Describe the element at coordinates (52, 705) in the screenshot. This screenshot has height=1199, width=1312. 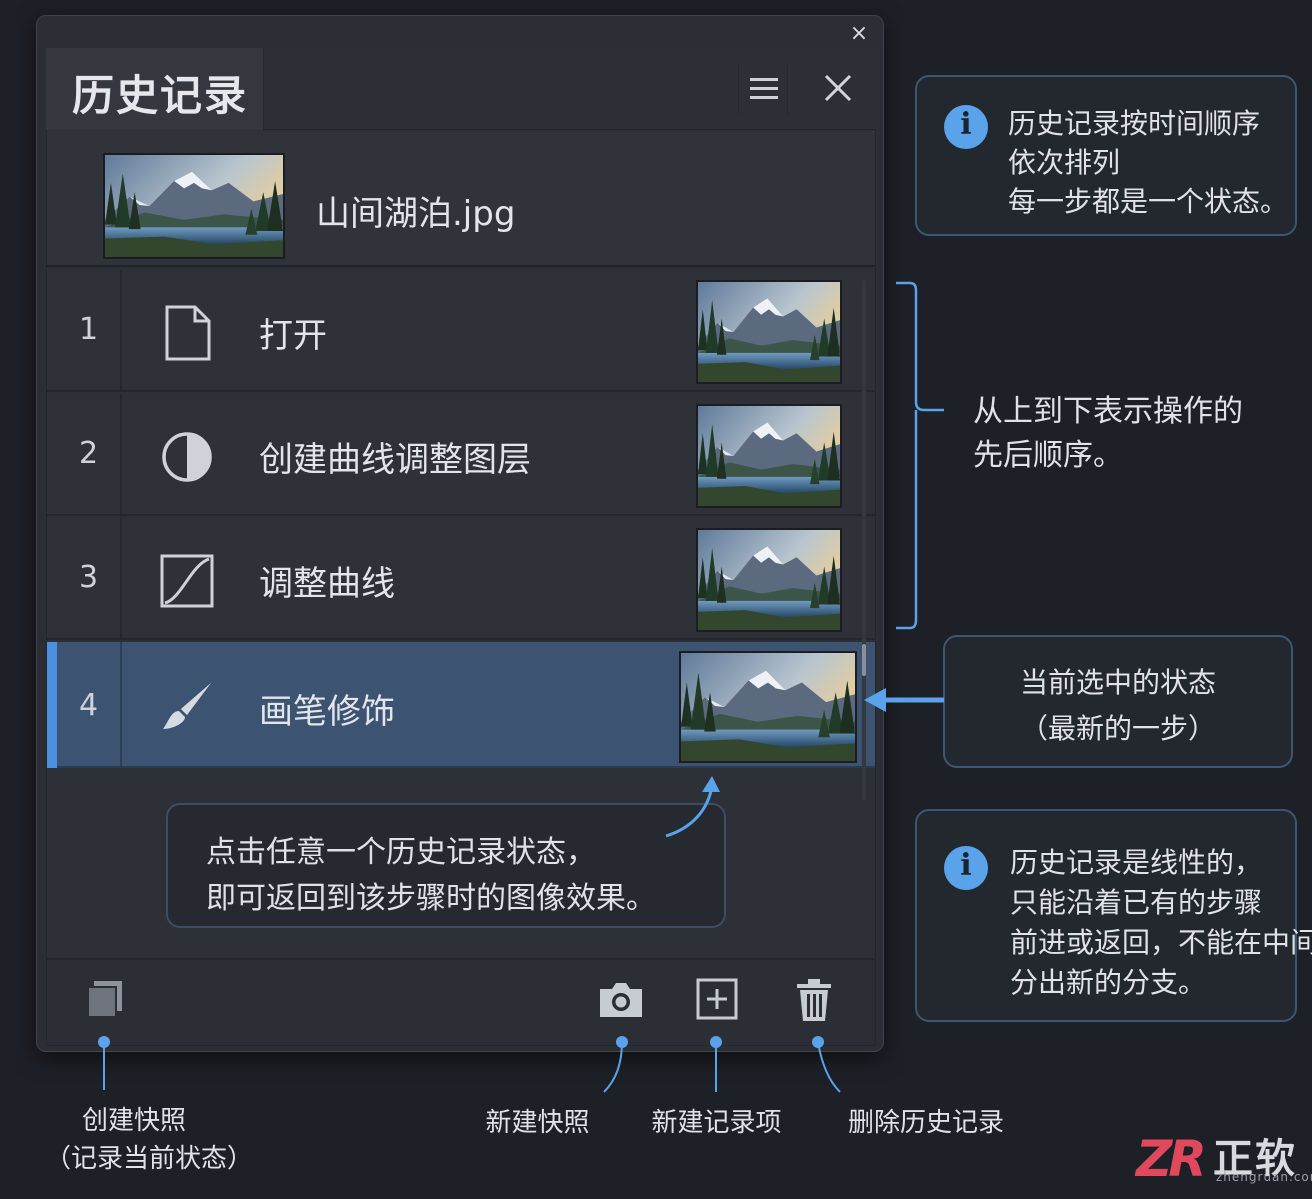
I see `selected-indicator` at that location.